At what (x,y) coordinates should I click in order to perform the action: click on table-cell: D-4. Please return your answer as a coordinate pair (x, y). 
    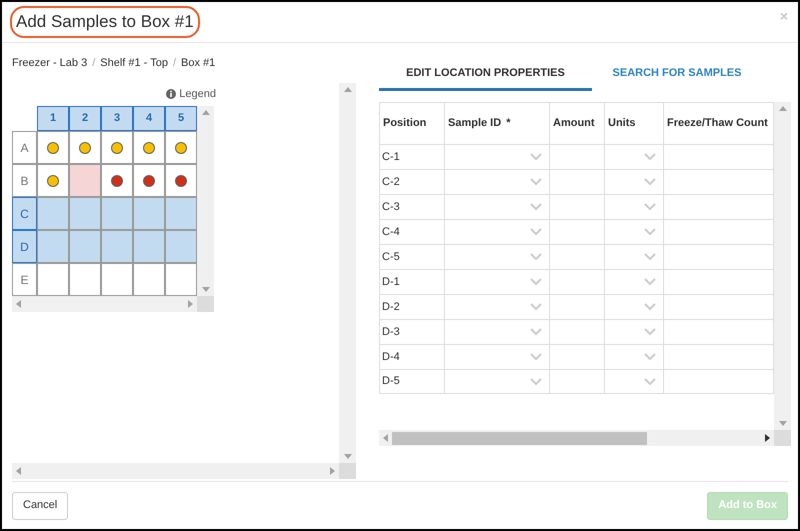
    Looking at the image, I should click on (412, 357).